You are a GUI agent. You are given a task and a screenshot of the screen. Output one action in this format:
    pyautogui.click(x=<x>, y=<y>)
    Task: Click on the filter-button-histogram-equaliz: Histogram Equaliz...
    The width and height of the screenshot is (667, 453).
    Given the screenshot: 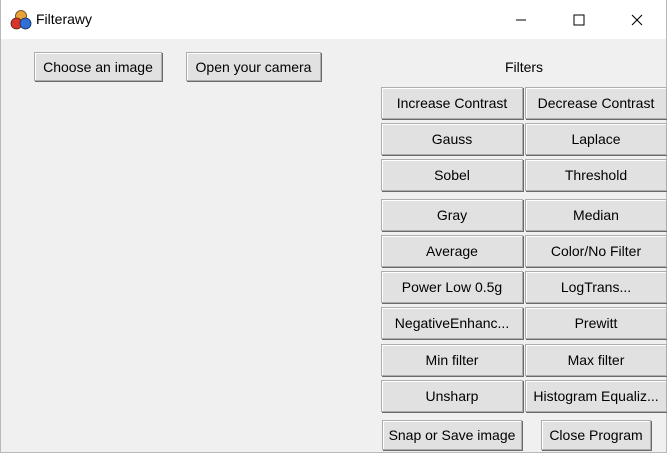 What is the action you would take?
    pyautogui.click(x=596, y=396)
    